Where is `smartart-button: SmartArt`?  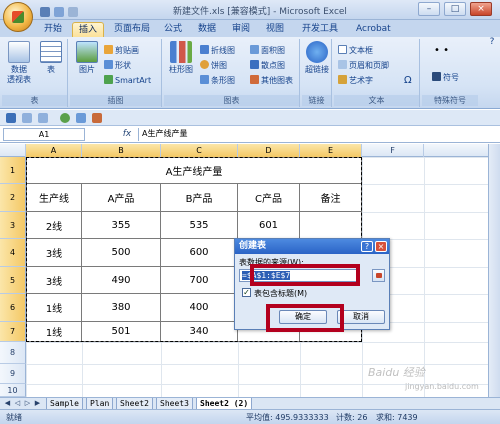 smartart-button: SmartArt is located at coordinates (127, 80).